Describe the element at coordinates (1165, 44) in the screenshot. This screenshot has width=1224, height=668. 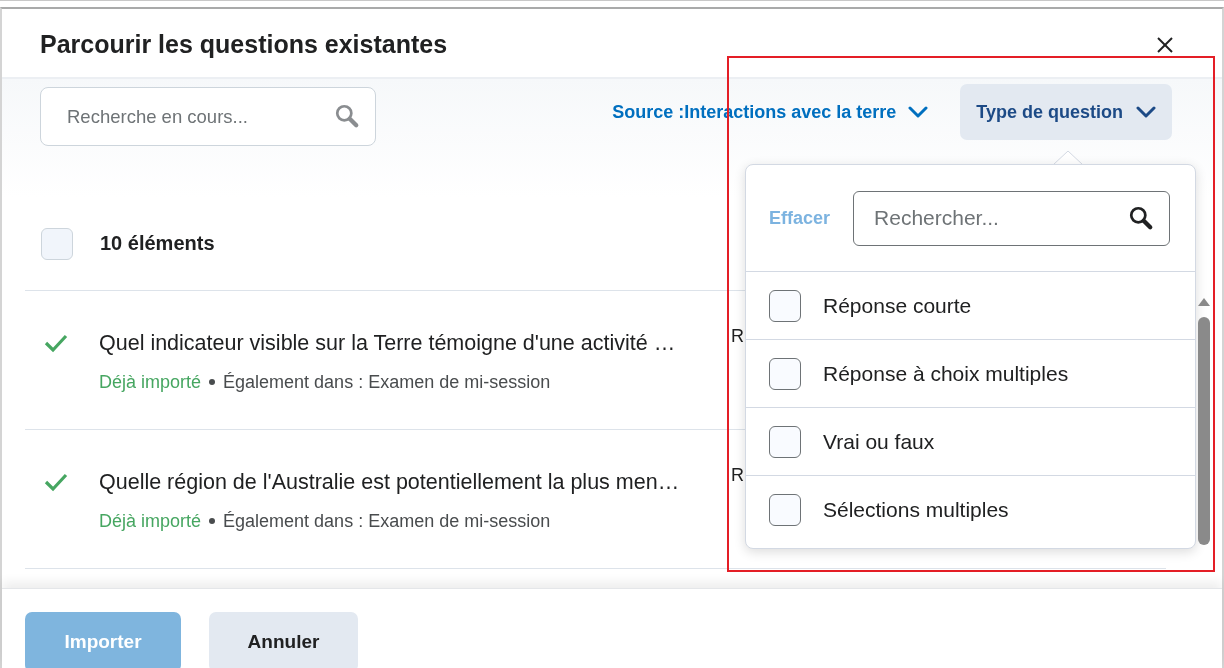
I see `close-icon` at that location.